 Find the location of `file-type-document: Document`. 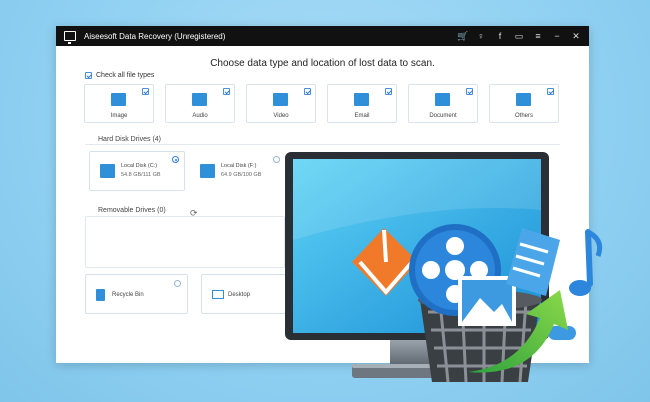

file-type-document: Document is located at coordinates (443, 103).